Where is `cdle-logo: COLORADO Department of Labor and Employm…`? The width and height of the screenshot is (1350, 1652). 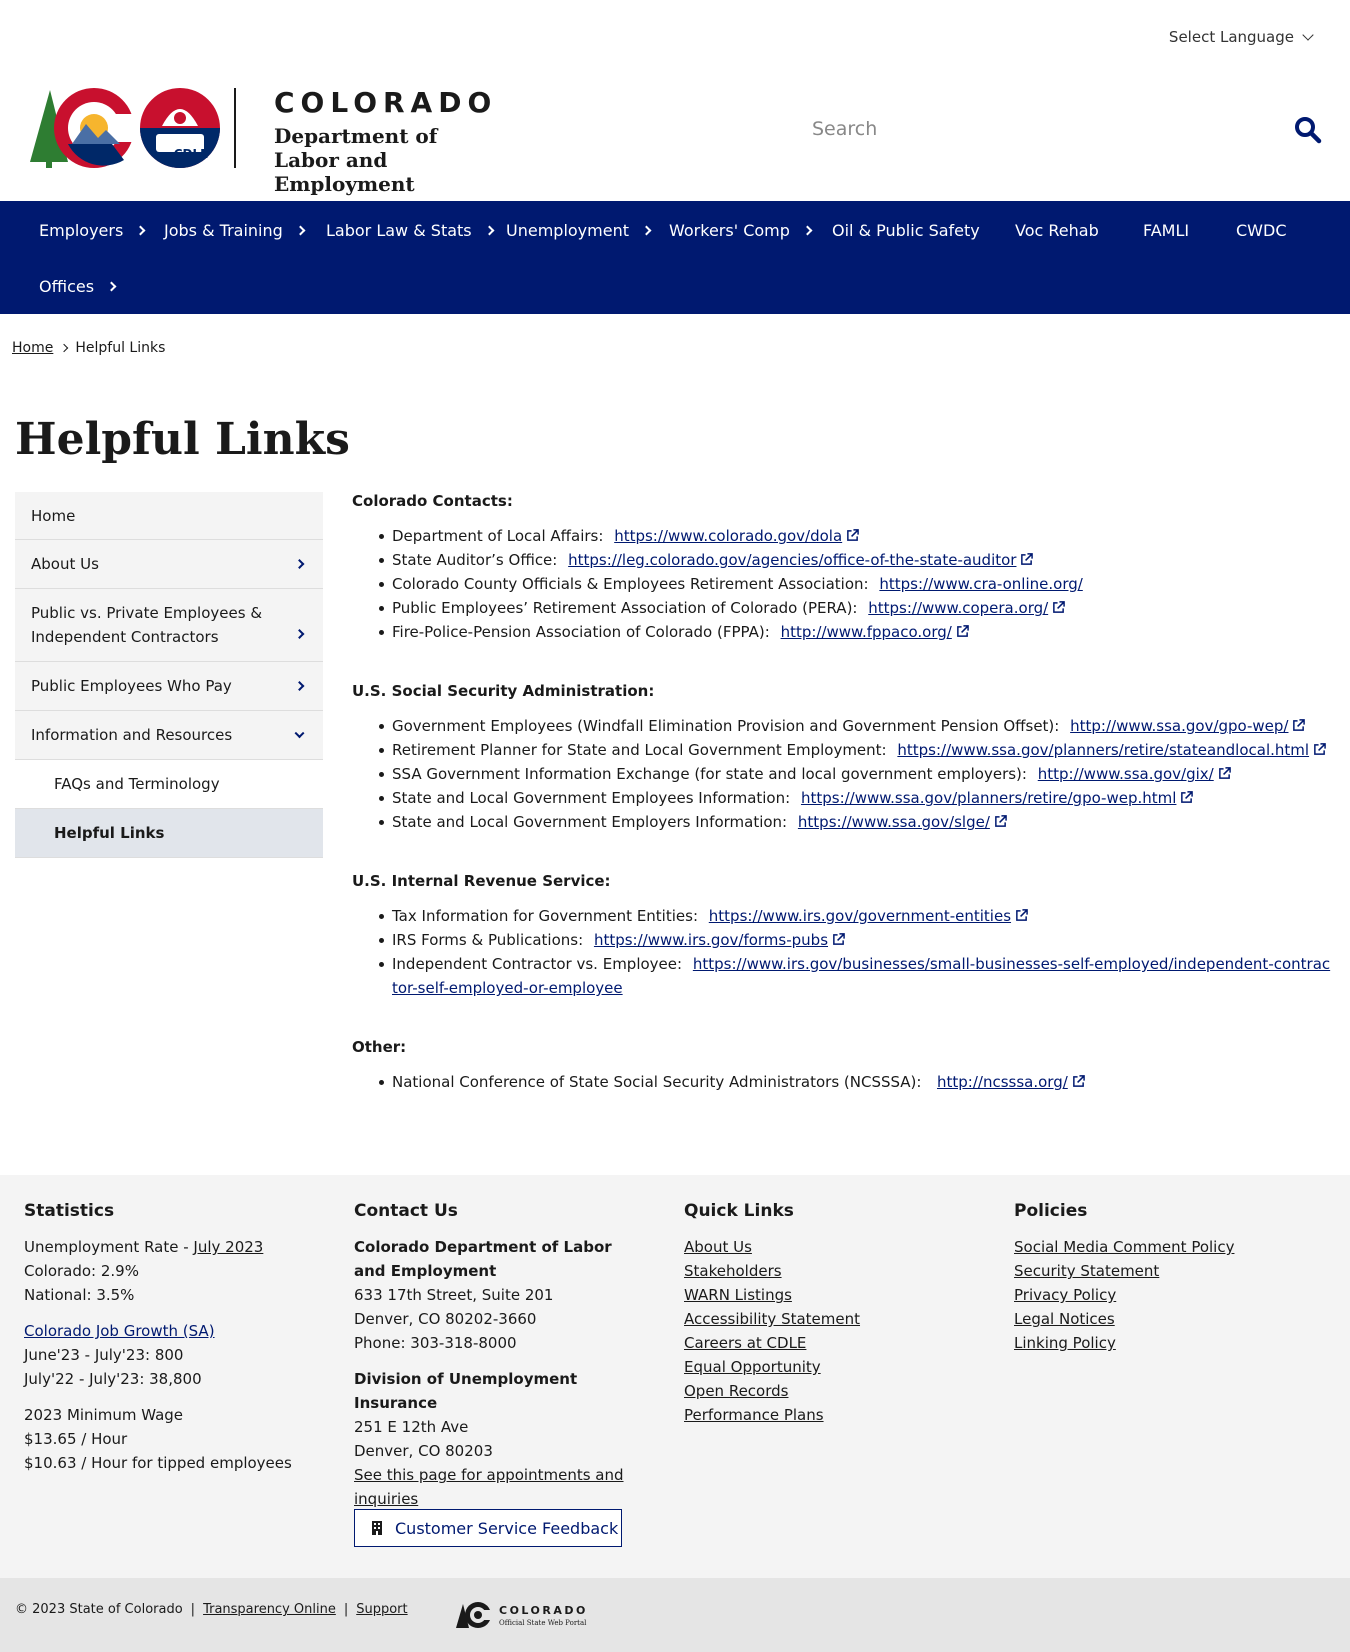 cdle-logo: COLORADO Department of Labor and Employm… is located at coordinates (268, 139).